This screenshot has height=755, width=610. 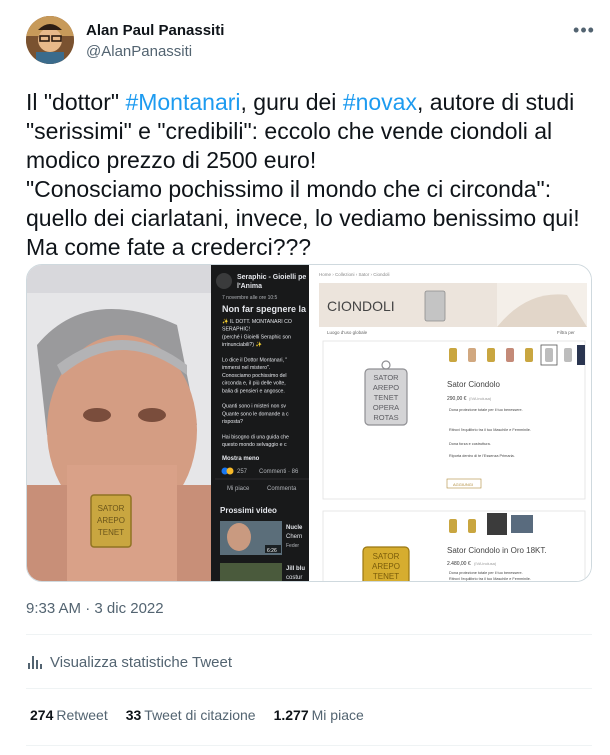 What do you see at coordinates (257, 321) in the screenshot?
I see `fb-post-line: ✨ IL DOTT. MONTANARI CO` at bounding box center [257, 321].